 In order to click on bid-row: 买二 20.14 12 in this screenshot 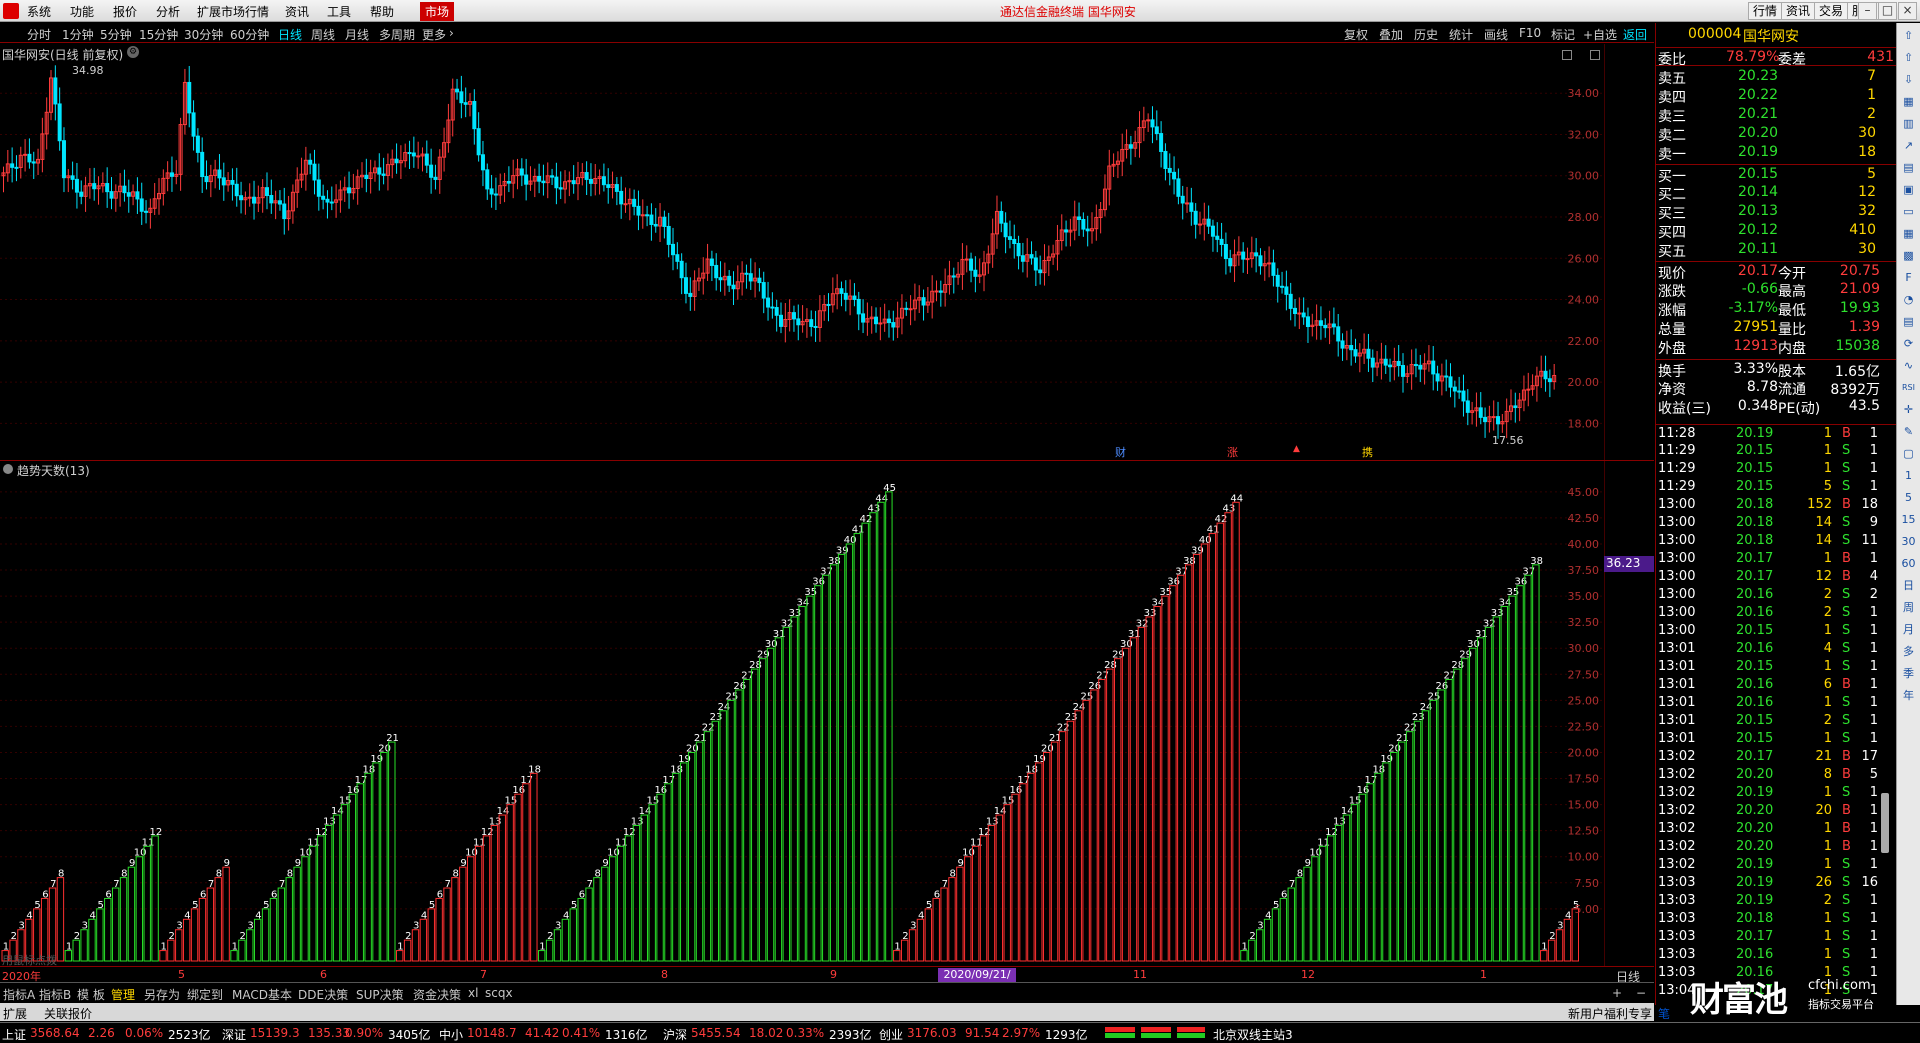, I will do `click(1776, 193)`.